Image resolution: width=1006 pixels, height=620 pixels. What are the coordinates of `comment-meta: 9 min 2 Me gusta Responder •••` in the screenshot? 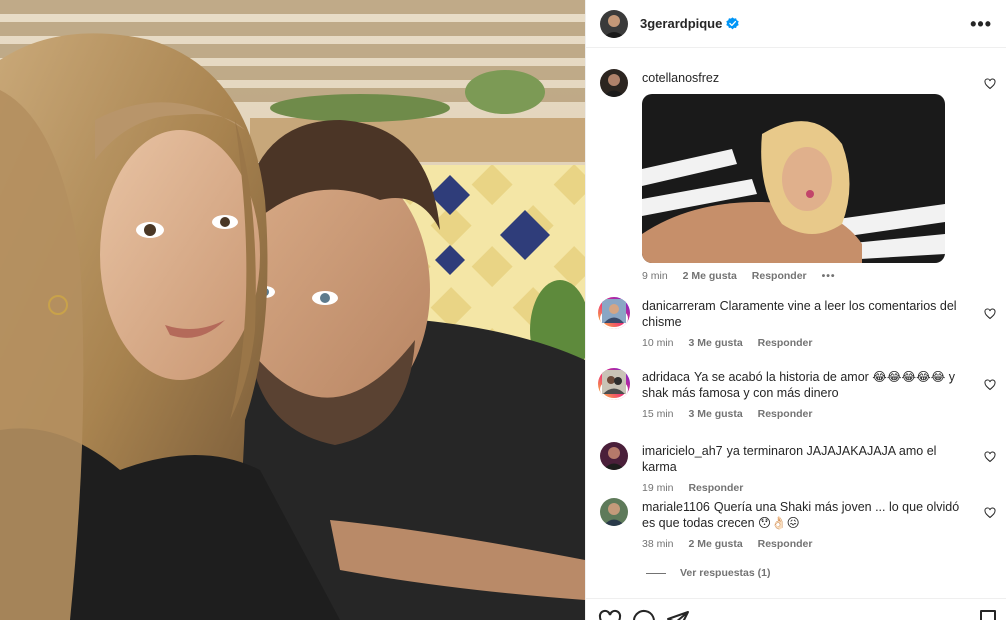 It's located at (807, 277).